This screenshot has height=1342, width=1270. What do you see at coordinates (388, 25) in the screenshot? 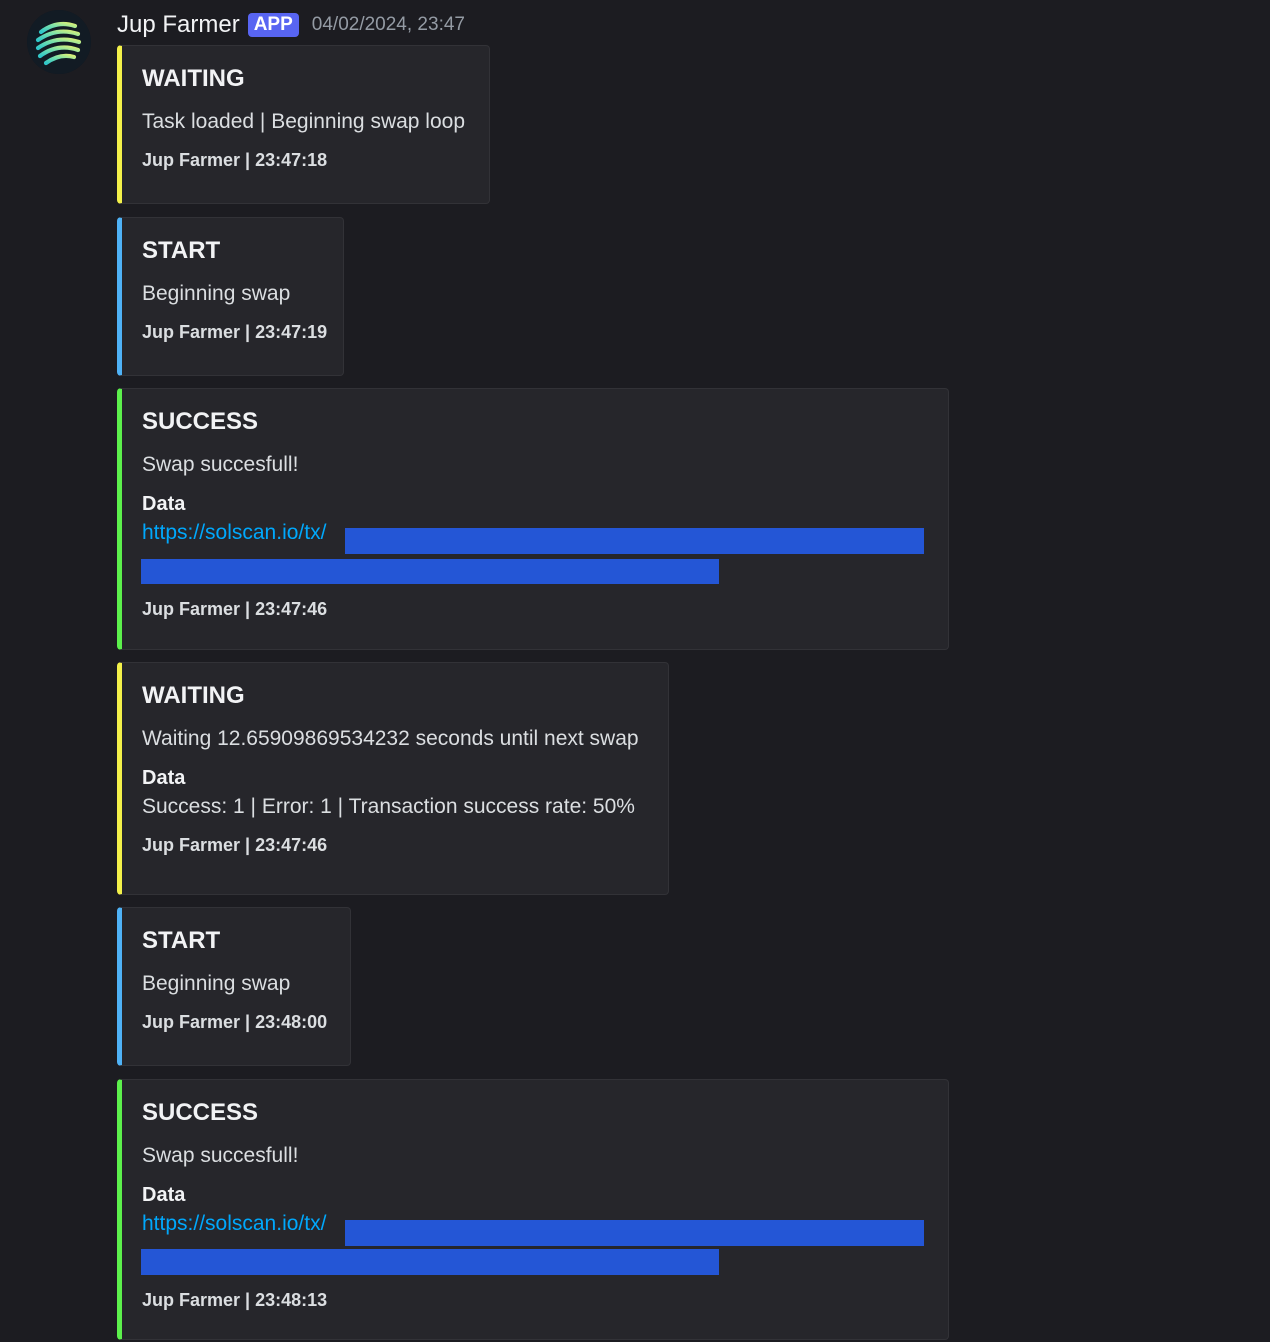
I see `message-timestamp: 04/02/2024, 23:47` at bounding box center [388, 25].